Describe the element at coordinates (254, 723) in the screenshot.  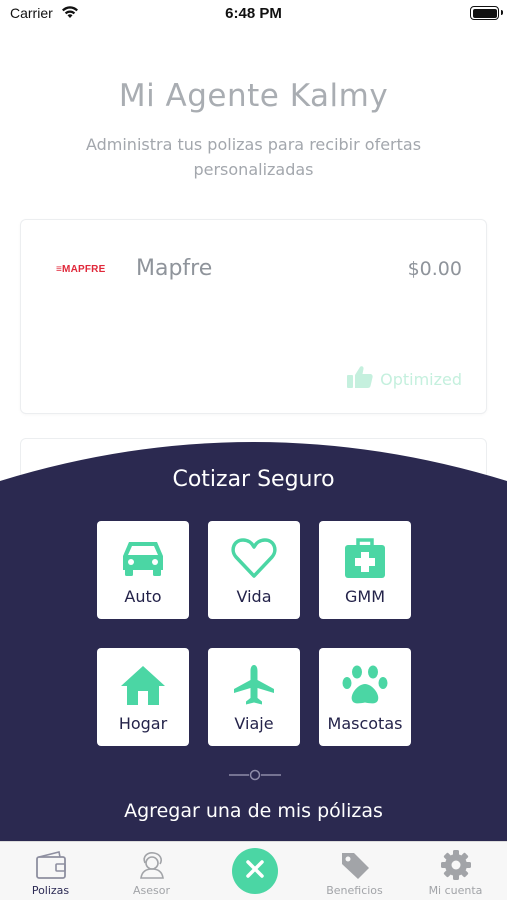
I see `quote-option-label: Viaje` at that location.